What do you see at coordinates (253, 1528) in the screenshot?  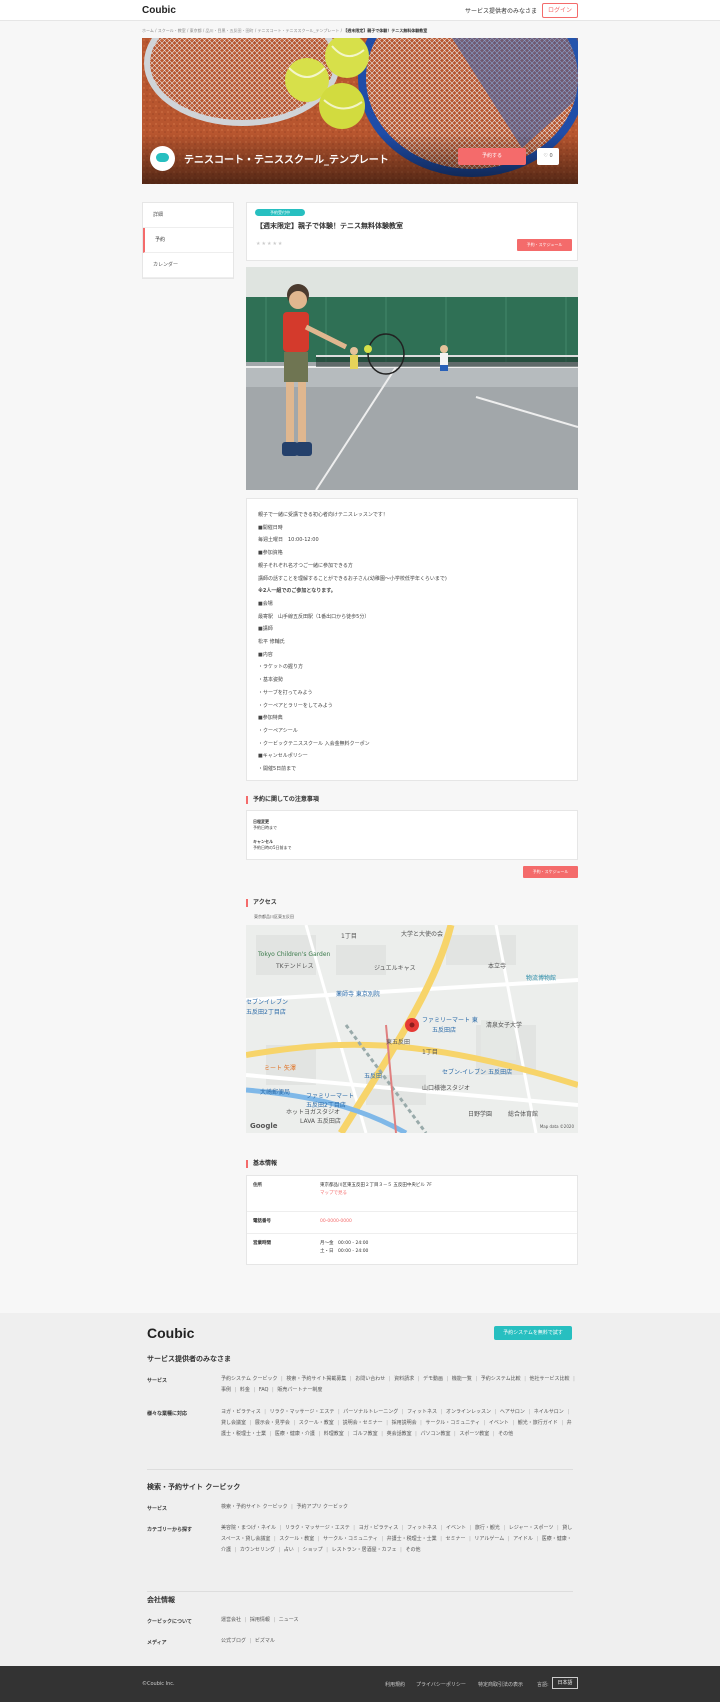 I see `footer-link: 美容院・まつげ・ネイル` at bounding box center [253, 1528].